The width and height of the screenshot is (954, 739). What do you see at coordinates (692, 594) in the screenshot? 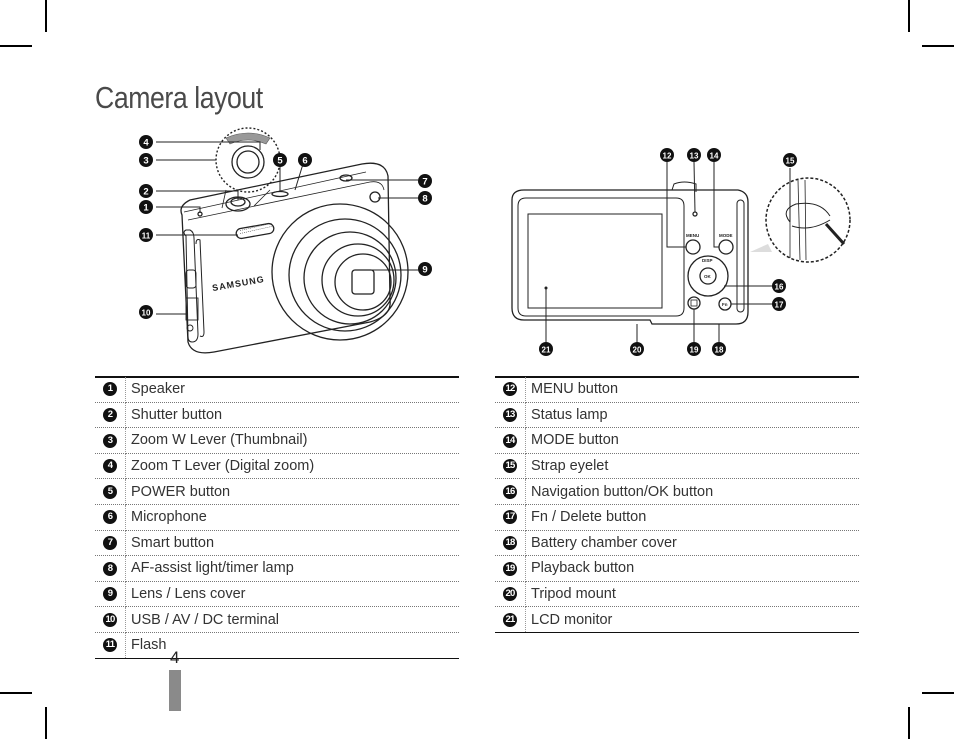
I see `part-label: Tripod mount` at bounding box center [692, 594].